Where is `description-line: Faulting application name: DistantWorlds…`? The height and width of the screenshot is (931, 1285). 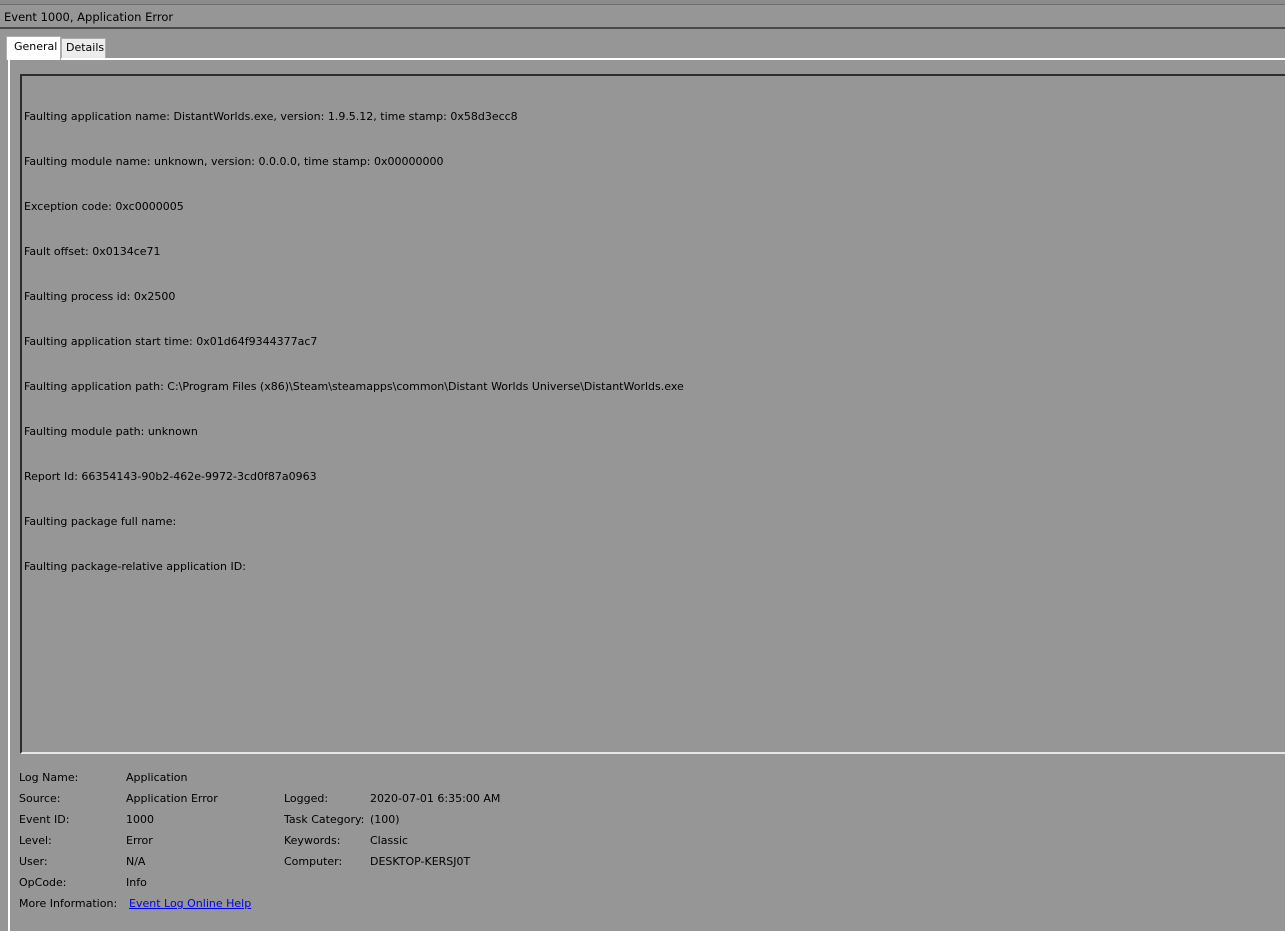 description-line: Faulting application name: DistantWorlds… is located at coordinates (271, 116).